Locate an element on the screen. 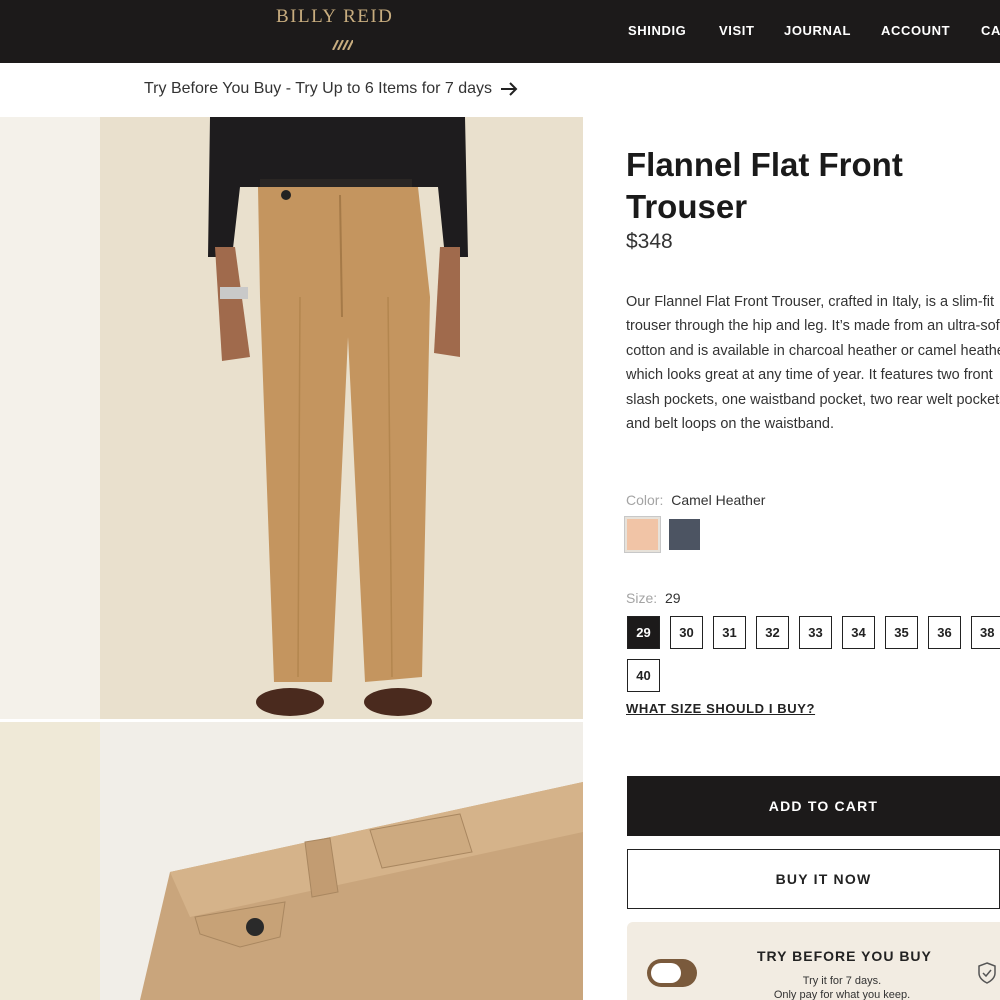 This screenshot has height=1000, width=1000. size-option-40: 40 is located at coordinates (643, 675).